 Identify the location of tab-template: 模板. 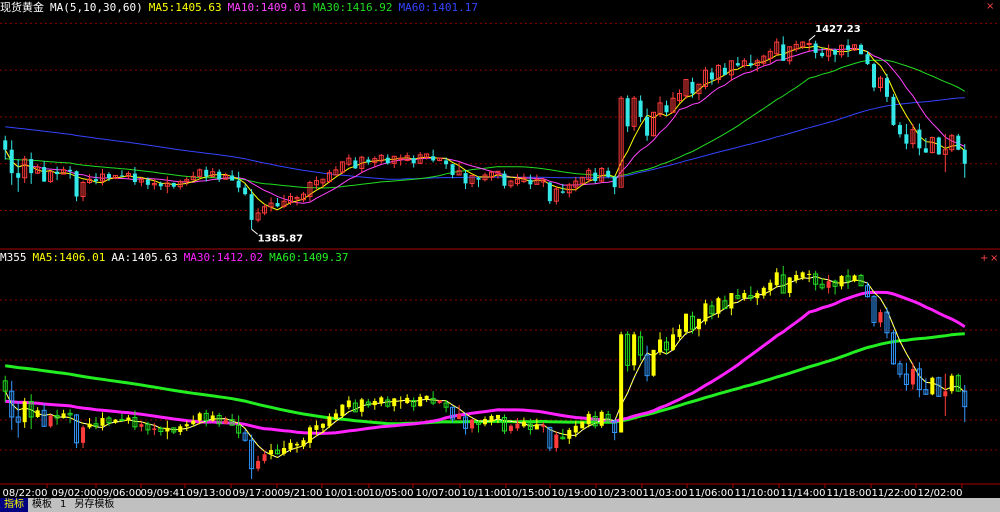
(42, 505).